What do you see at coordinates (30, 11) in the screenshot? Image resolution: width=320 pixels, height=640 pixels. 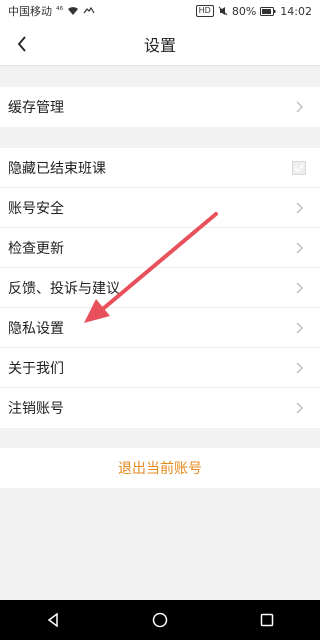 I see `carrier-name: 中国移动` at bounding box center [30, 11].